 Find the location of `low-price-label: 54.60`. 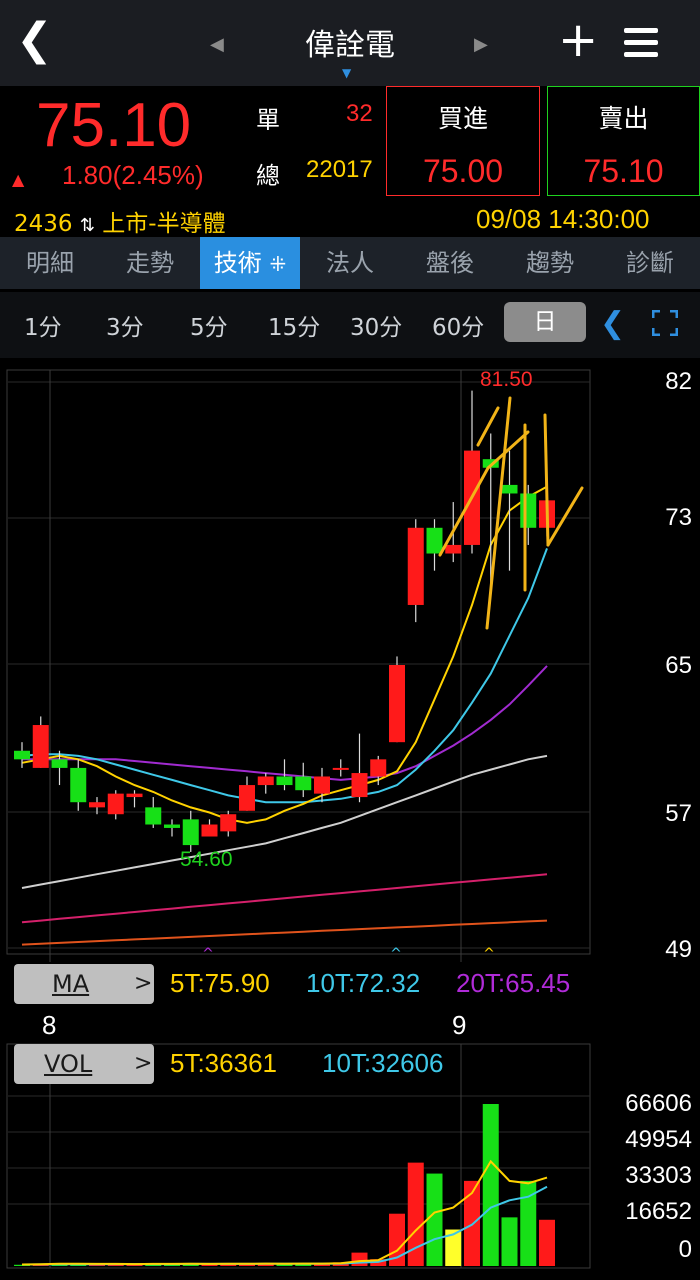

low-price-label: 54.60 is located at coordinates (206, 859).